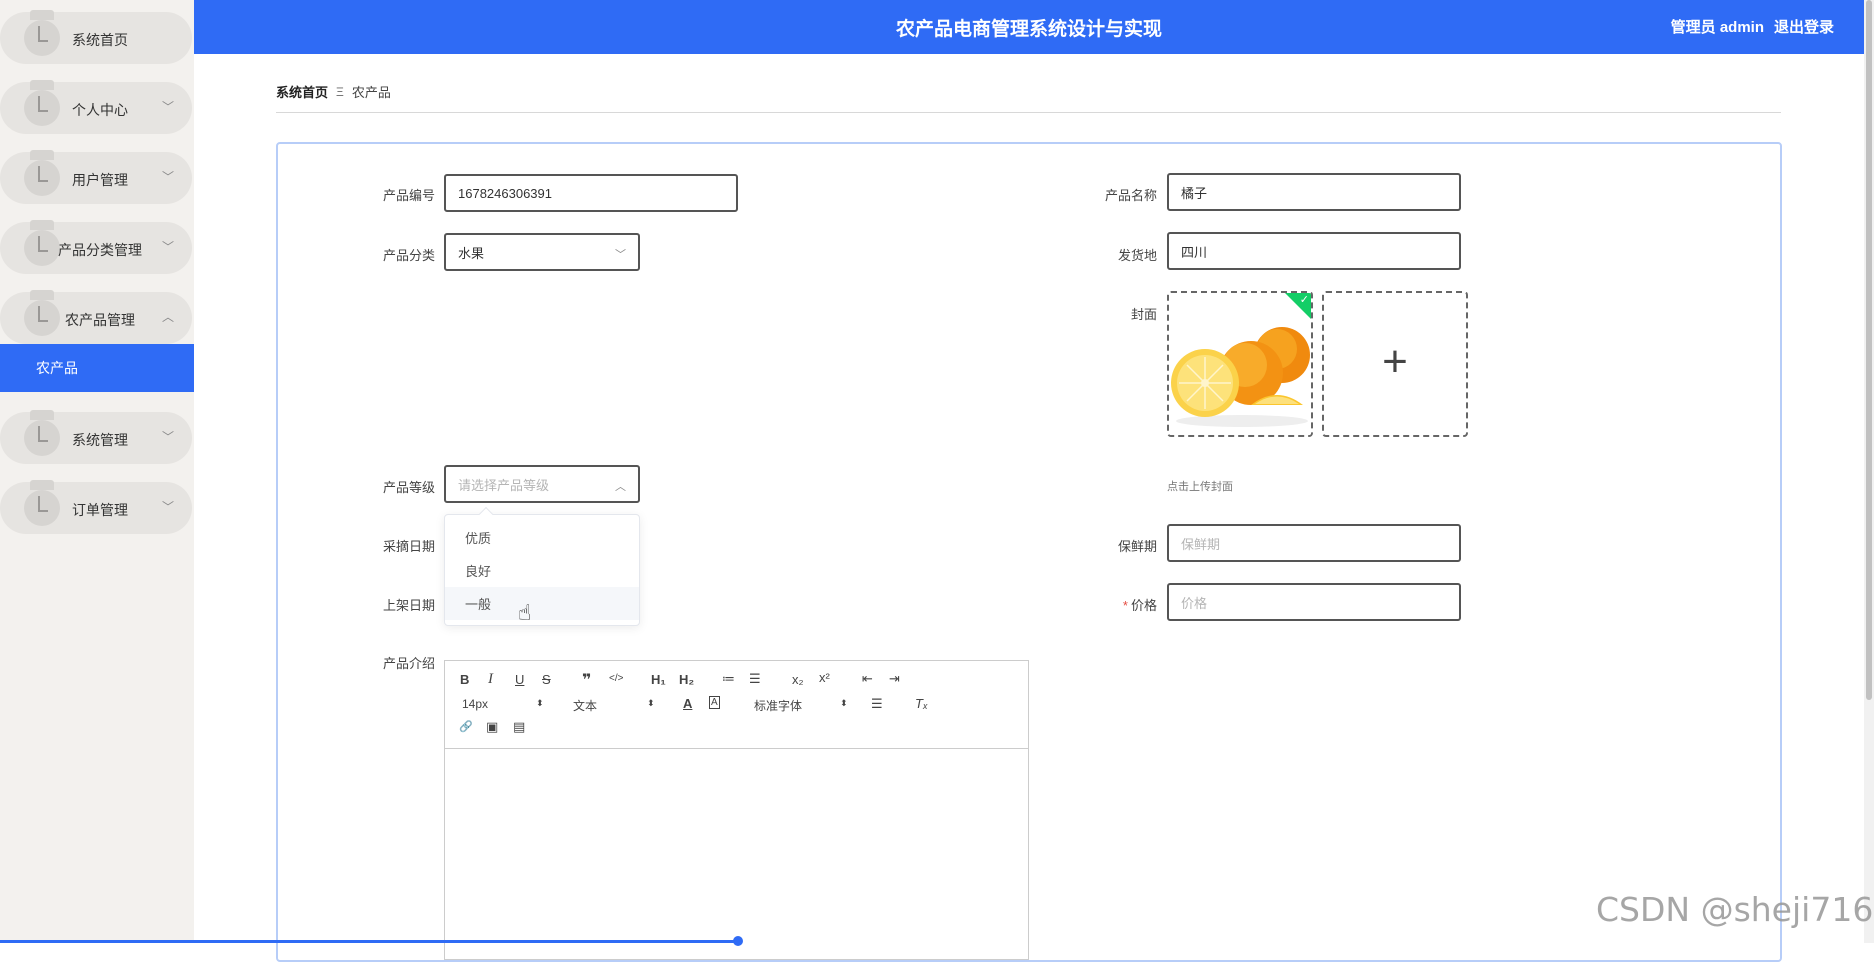 The width and height of the screenshot is (1874, 962). Describe the element at coordinates (408, 487) in the screenshot. I see `grade-label: 产品等级` at that location.